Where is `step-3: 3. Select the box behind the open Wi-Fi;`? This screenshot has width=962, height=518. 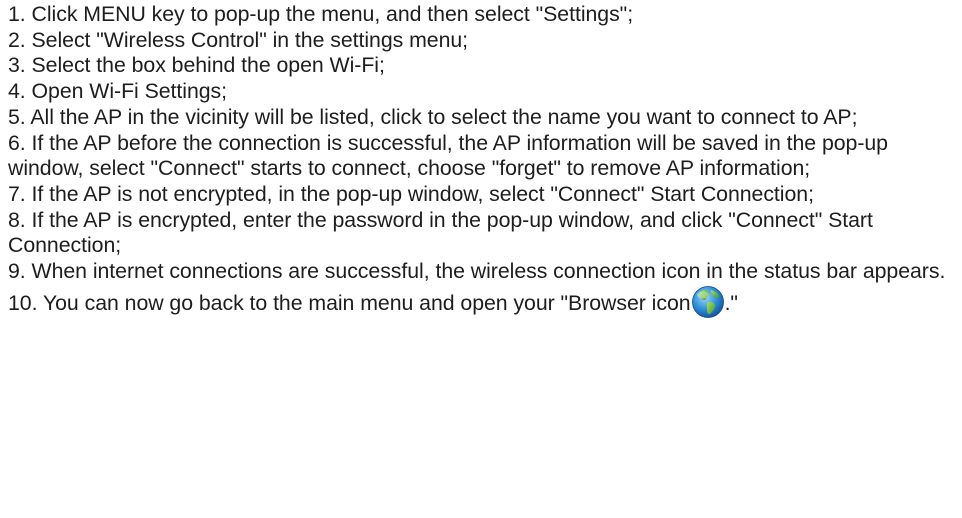
step-3: 3. Select the box behind the open Wi-Fi; is located at coordinates (196, 65).